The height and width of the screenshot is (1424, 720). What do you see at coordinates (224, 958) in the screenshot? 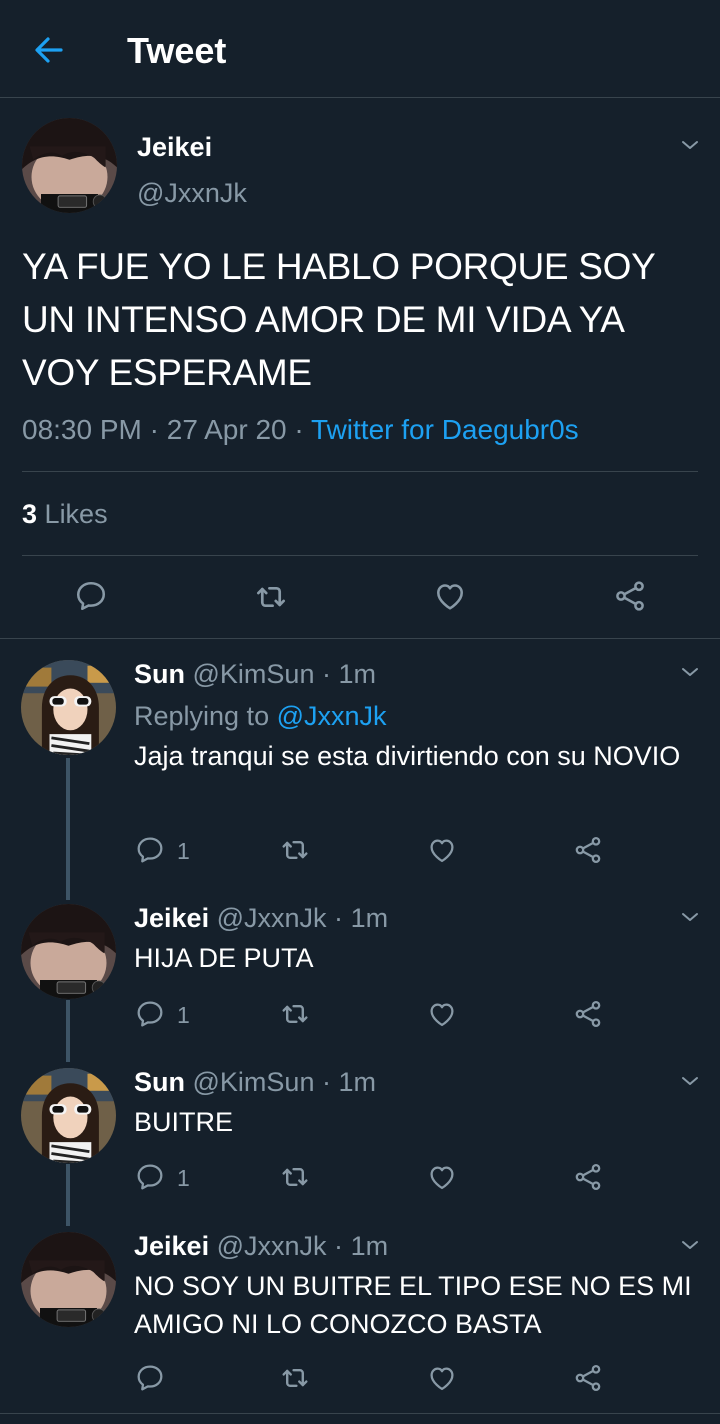
I see `reply-text: HIJA DE PUTA` at bounding box center [224, 958].